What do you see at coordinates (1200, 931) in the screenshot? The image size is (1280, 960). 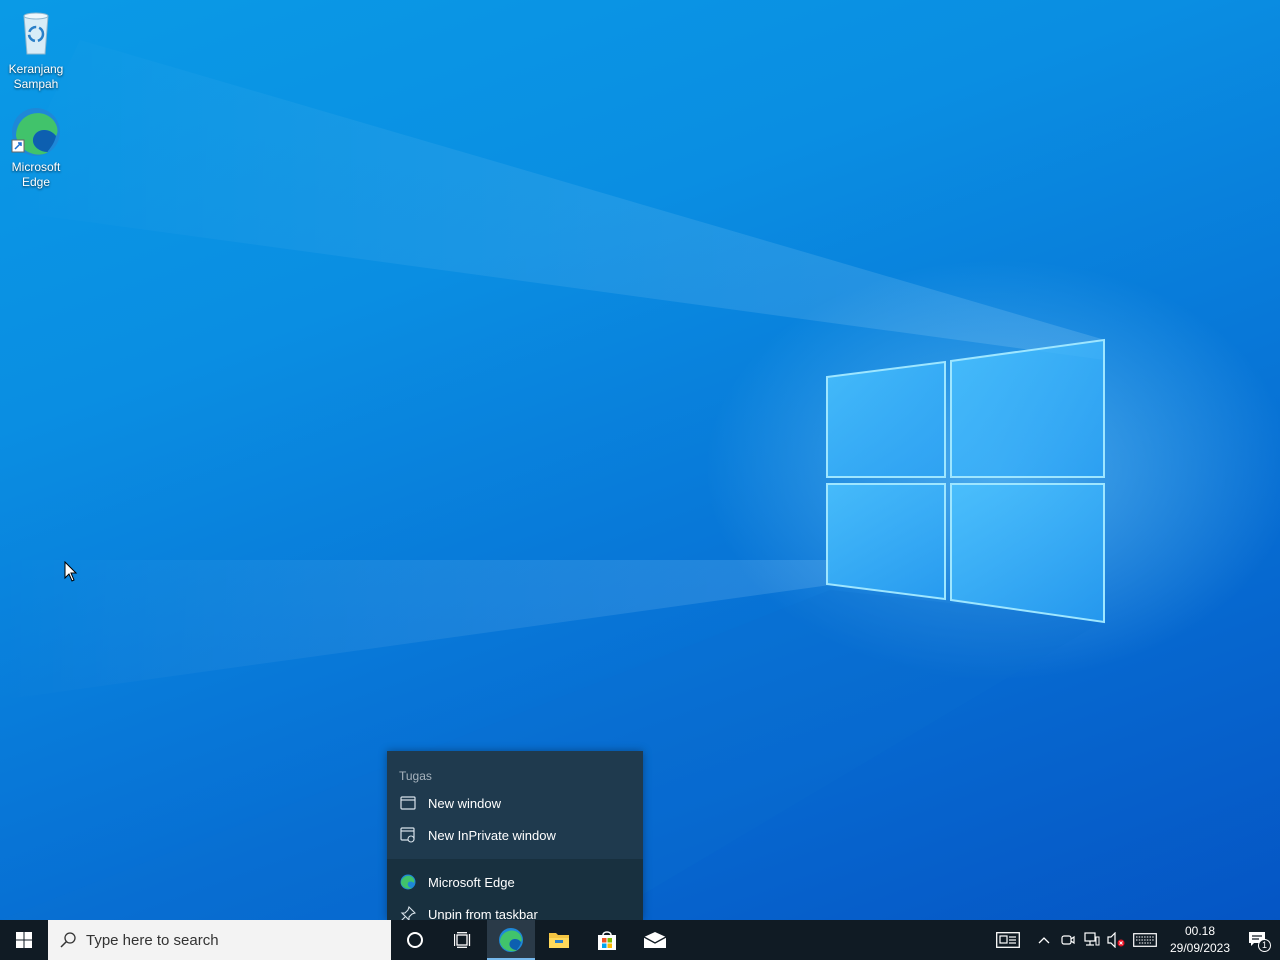 I see `clock-time: 00.18` at bounding box center [1200, 931].